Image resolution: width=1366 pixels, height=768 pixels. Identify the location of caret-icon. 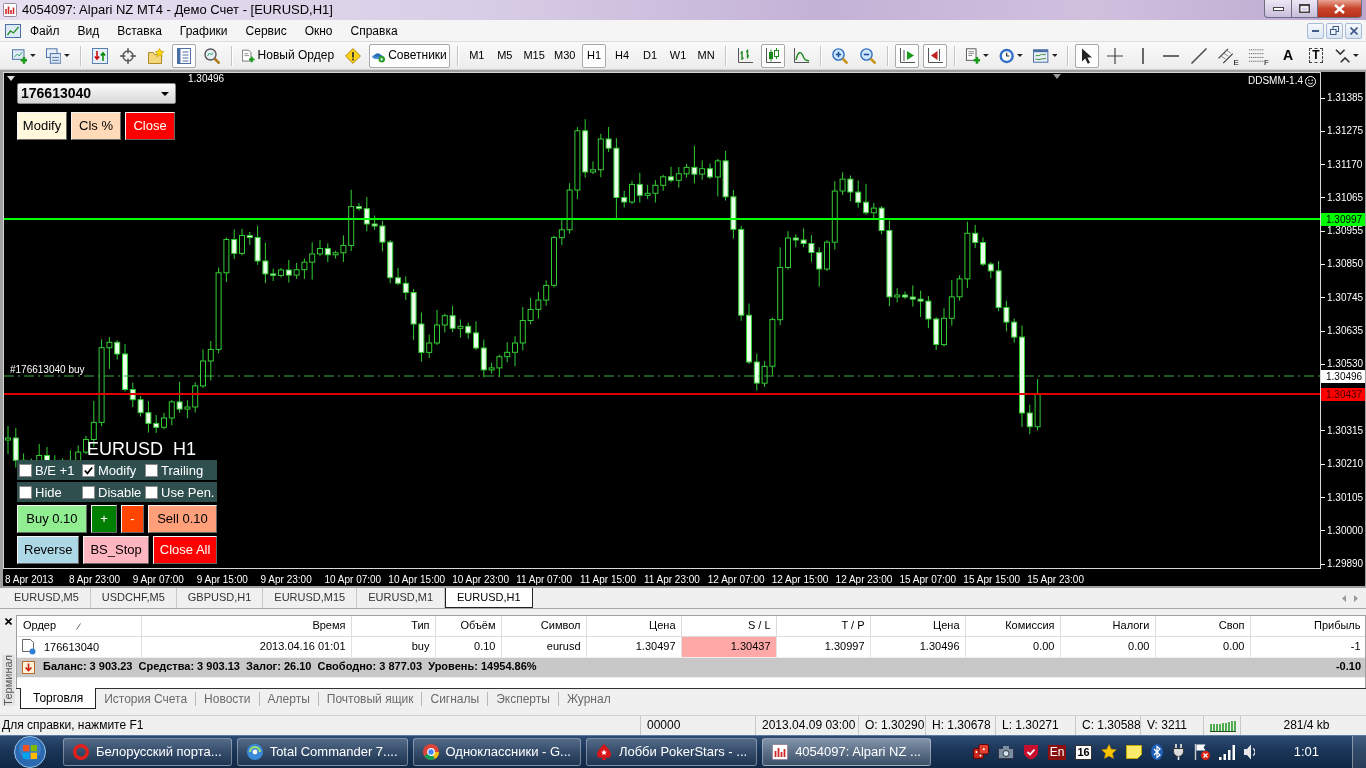
(33, 55).